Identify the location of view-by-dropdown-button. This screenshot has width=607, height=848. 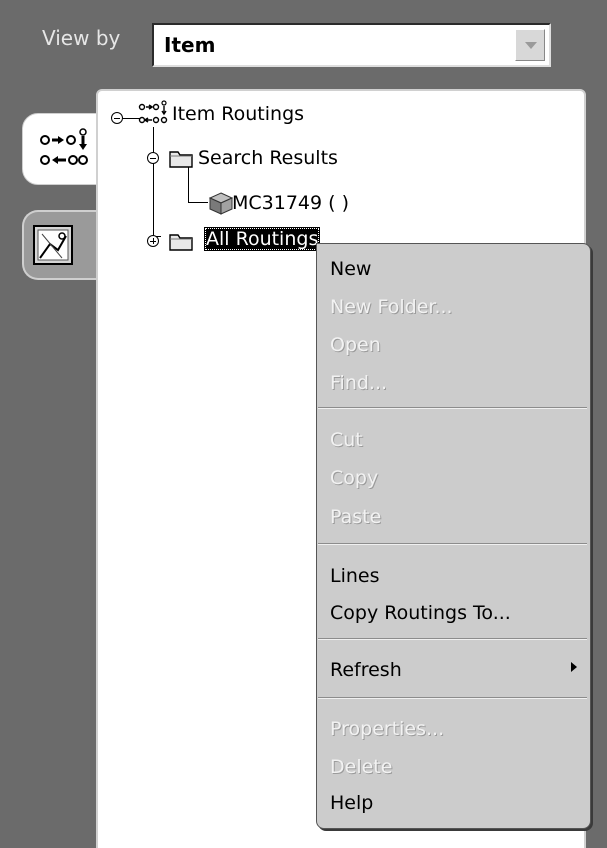
(530, 45).